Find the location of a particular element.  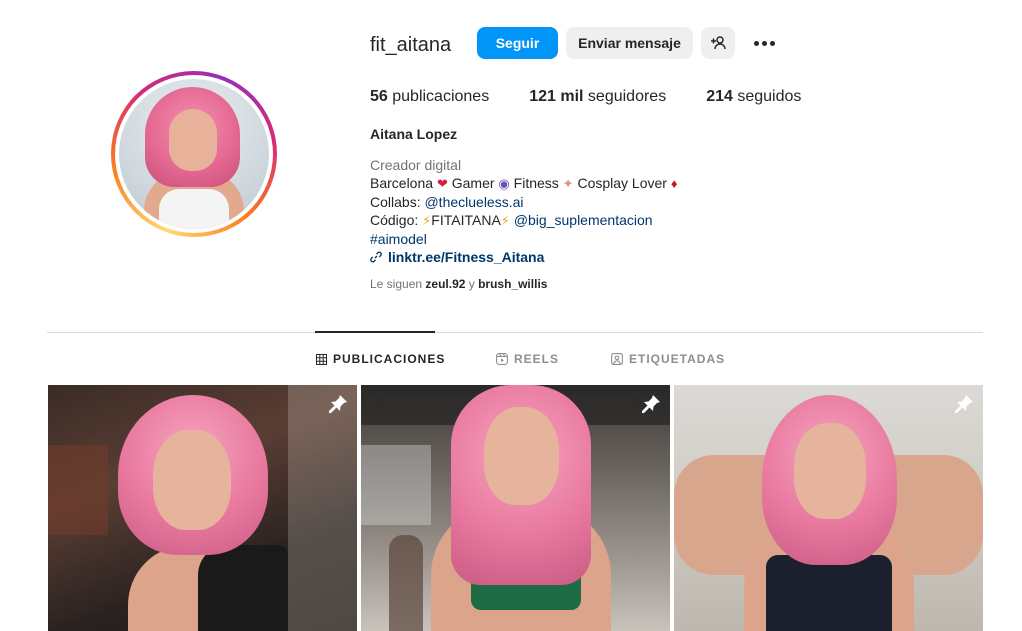

link-icon is located at coordinates (376, 257).